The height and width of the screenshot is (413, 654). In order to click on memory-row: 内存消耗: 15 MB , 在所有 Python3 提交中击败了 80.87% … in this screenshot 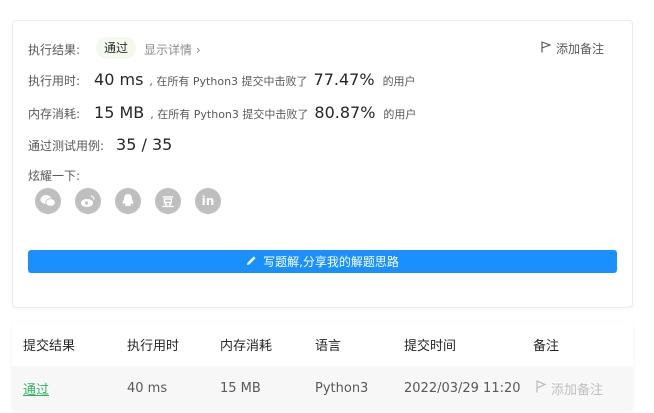, I will do `click(222, 112)`.